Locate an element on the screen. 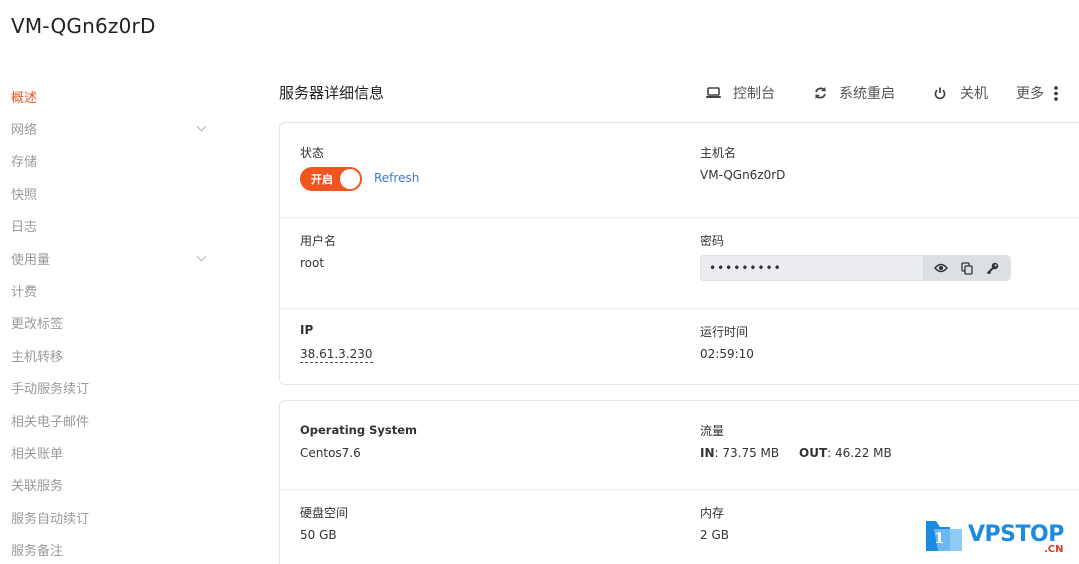 The image size is (1079, 564). traffic-in-label: IN is located at coordinates (707, 453).